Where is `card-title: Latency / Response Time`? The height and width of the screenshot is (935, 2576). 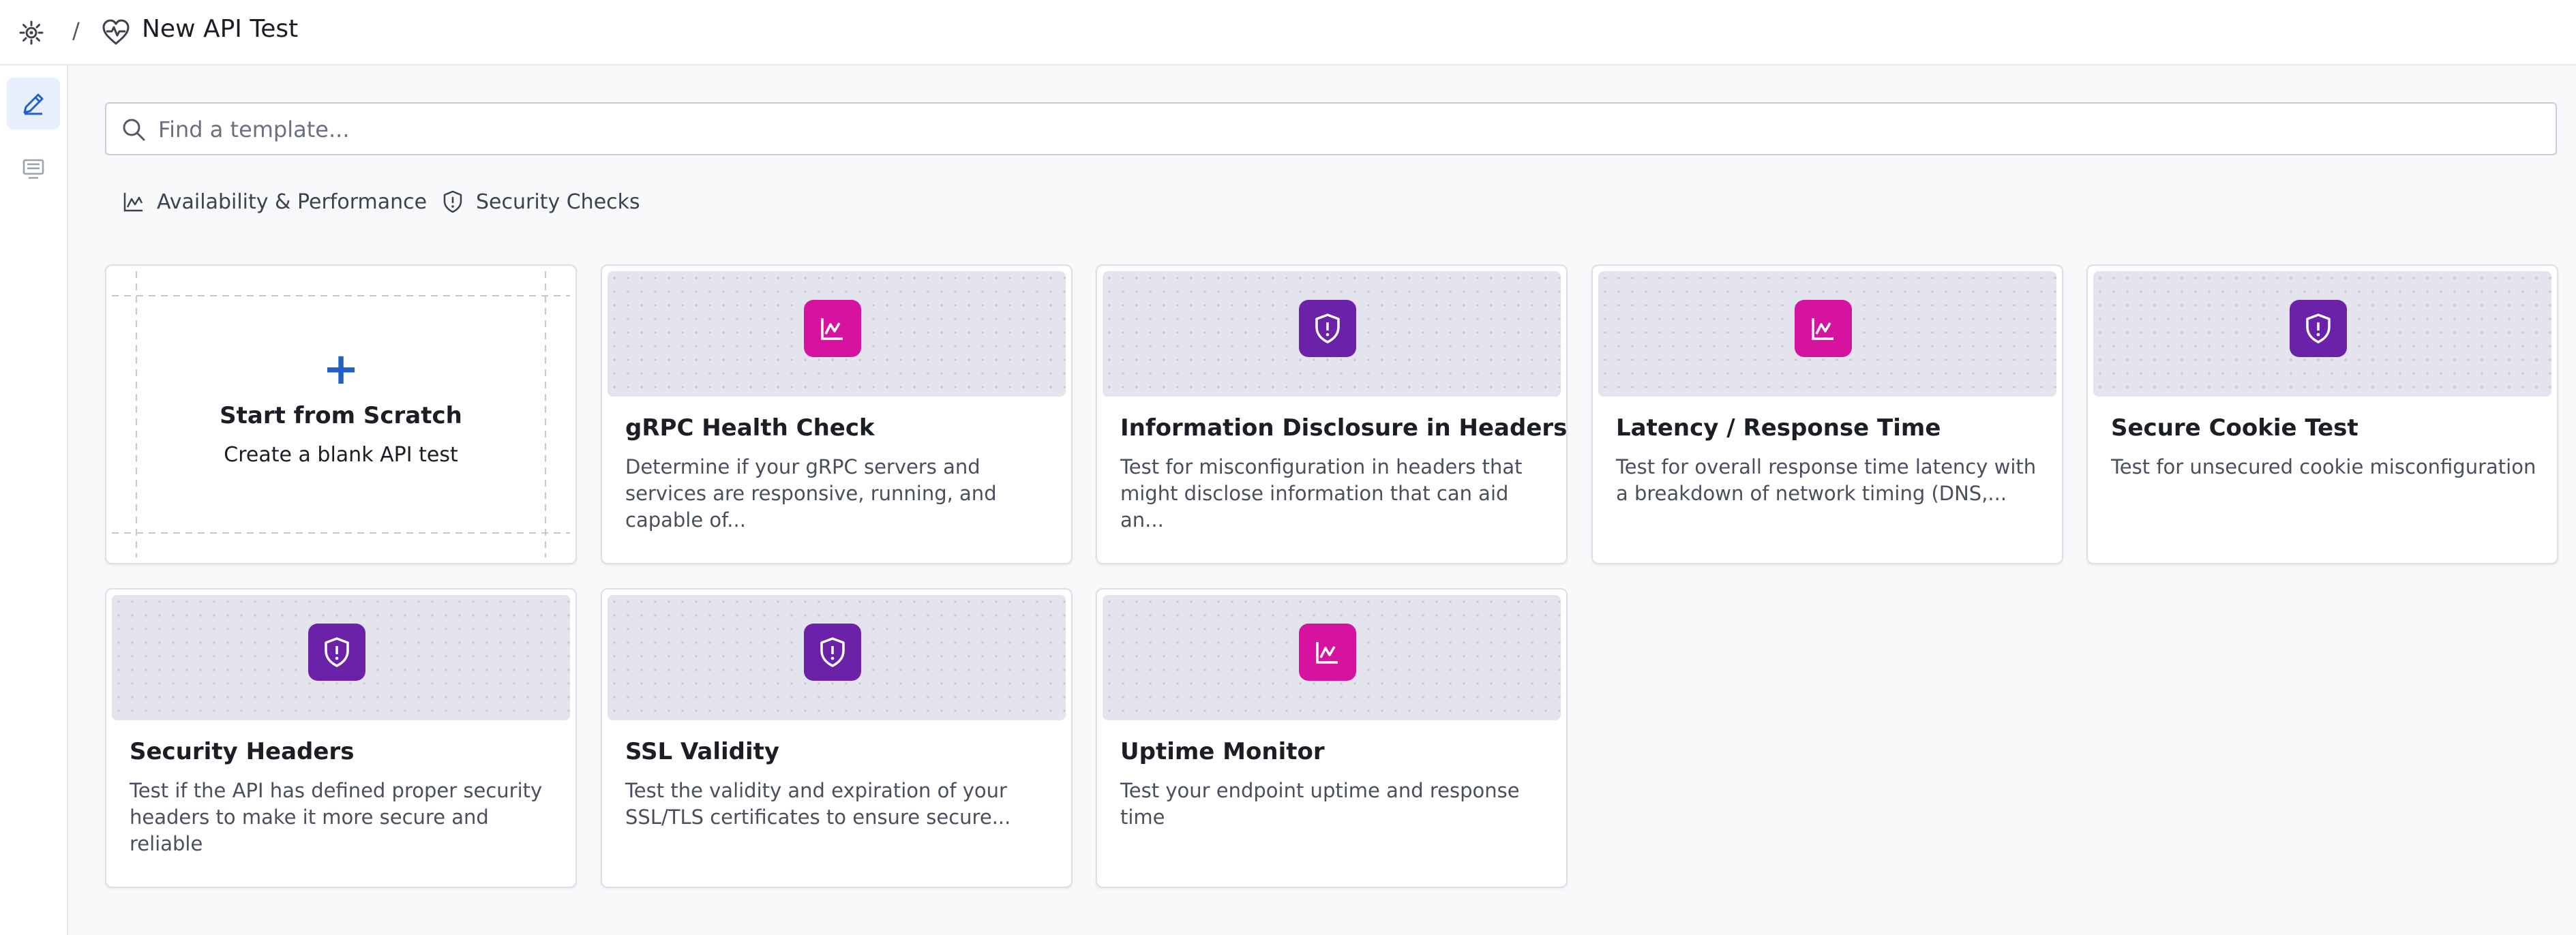 card-title: Latency / Response Time is located at coordinates (1778, 428).